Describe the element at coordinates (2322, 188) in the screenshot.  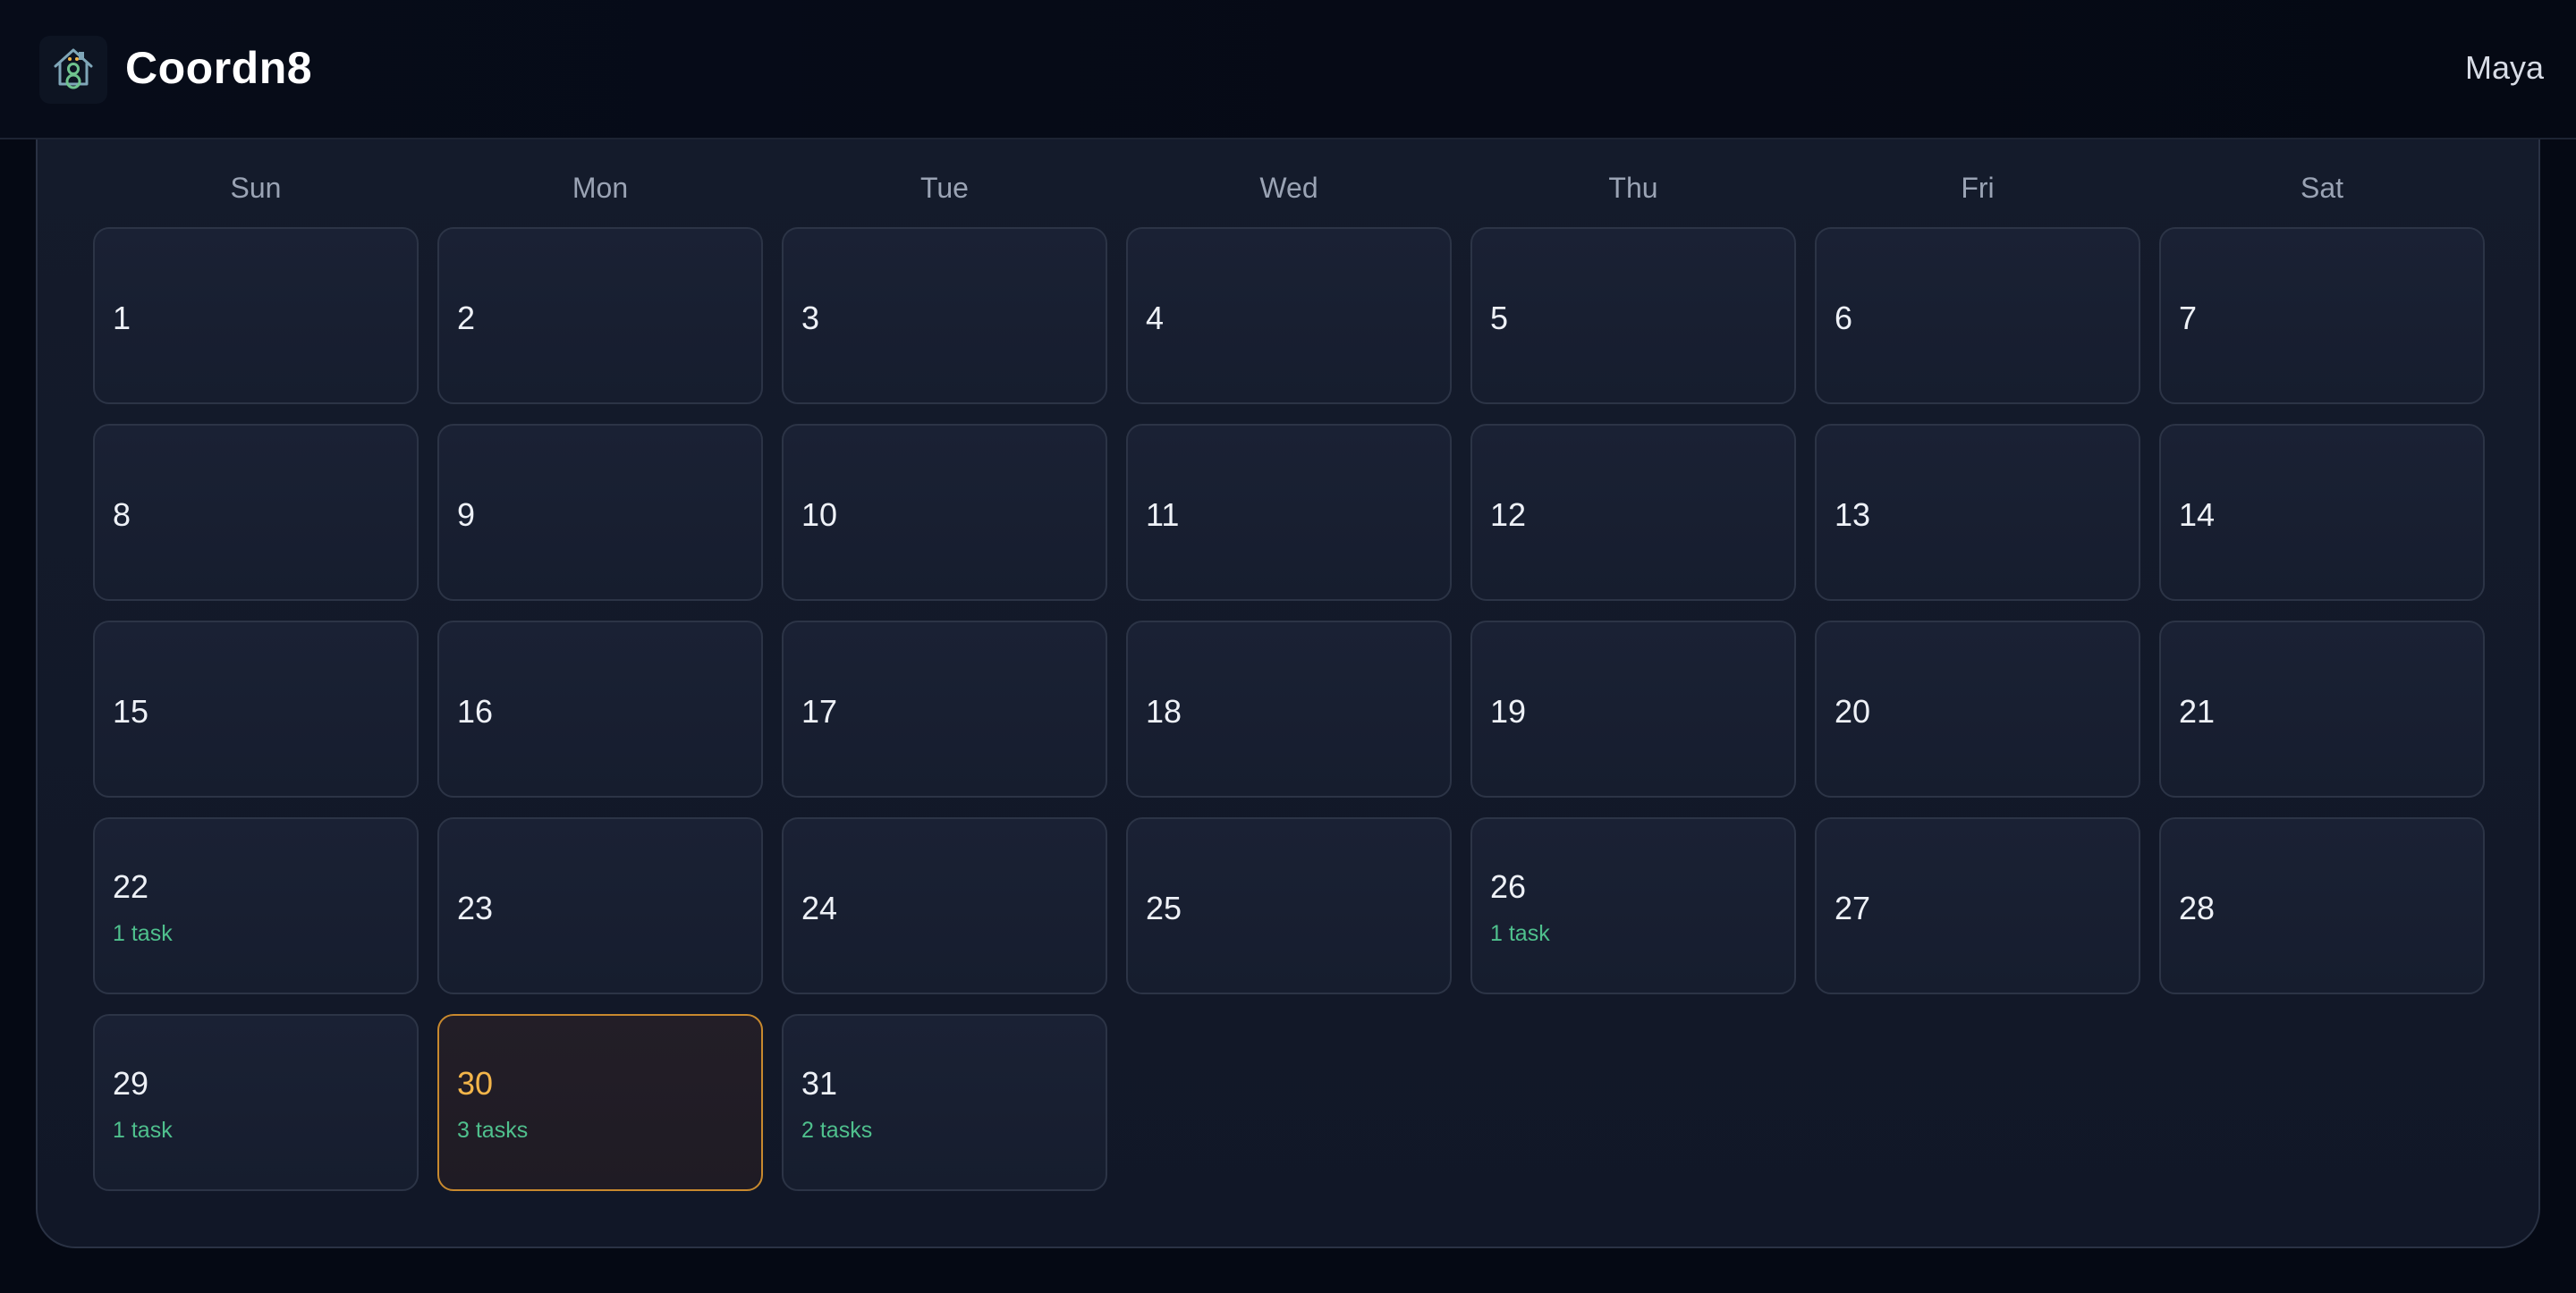
I see `weekday-label-sat: Sat` at that location.